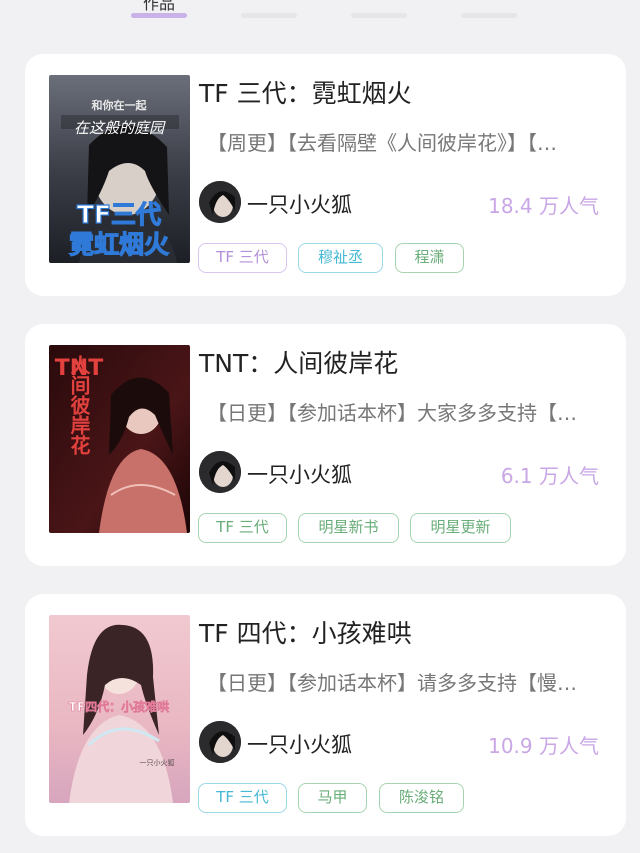 Image resolution: width=640 pixels, height=853 pixels. I want to click on cover-title-line: 霓虹烟火, so click(119, 244).